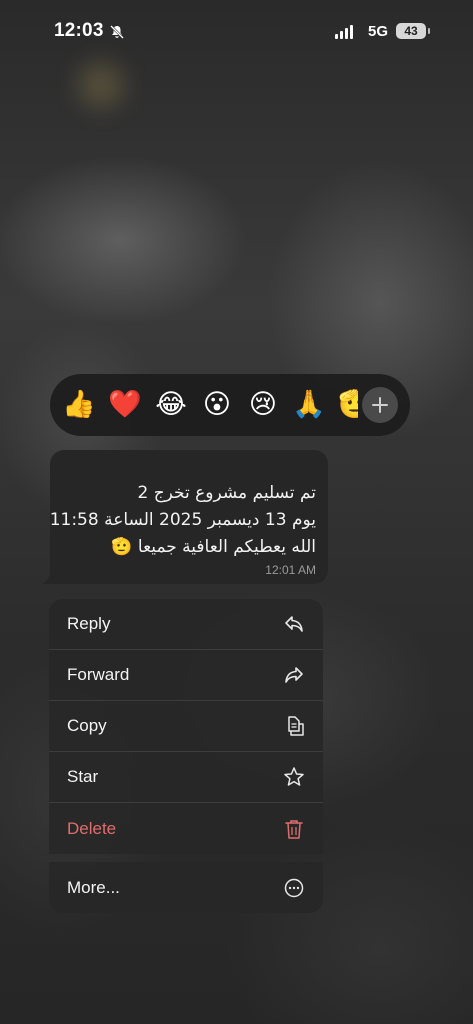 The height and width of the screenshot is (1024, 473). Describe the element at coordinates (83, 776) in the screenshot. I see `menu-item-label: Star` at that location.